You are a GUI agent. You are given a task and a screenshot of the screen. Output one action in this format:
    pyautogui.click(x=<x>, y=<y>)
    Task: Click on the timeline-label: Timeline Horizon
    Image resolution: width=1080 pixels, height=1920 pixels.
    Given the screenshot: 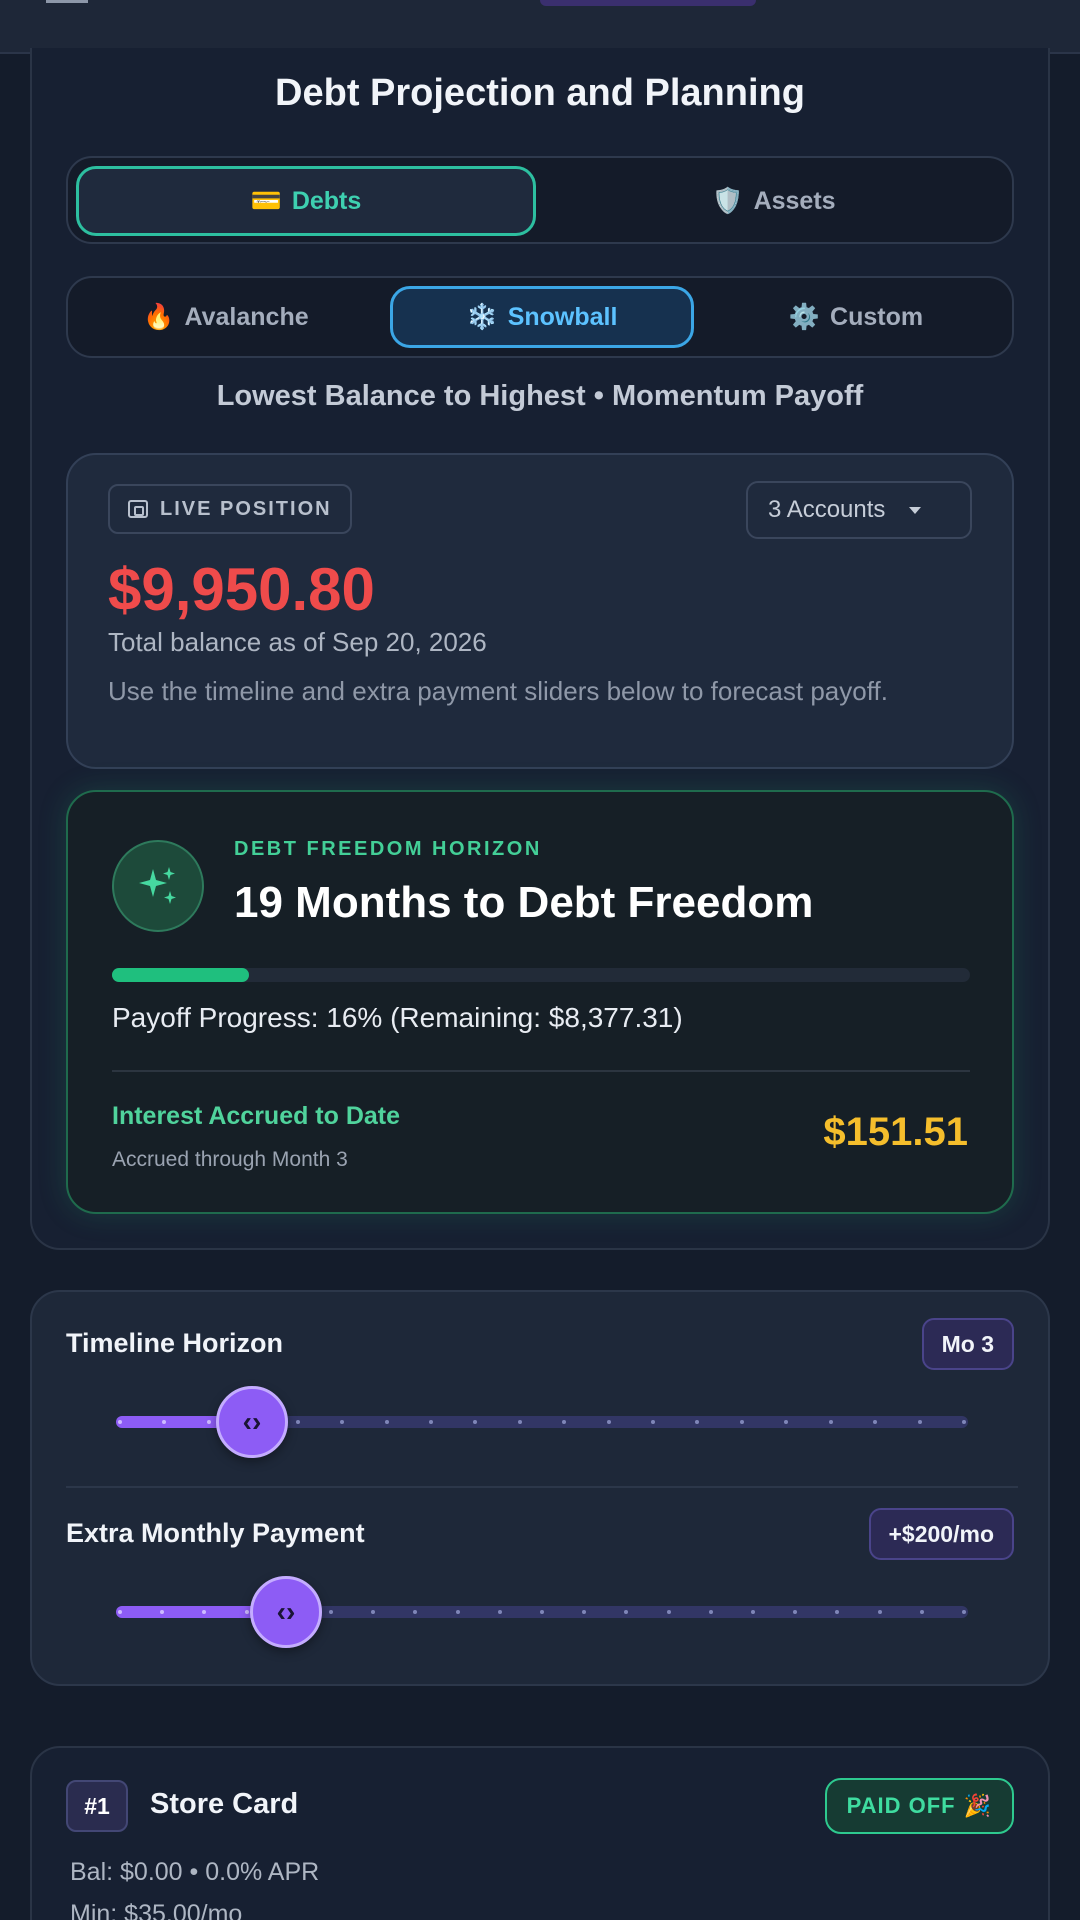 What is the action you would take?
    pyautogui.click(x=175, y=1343)
    